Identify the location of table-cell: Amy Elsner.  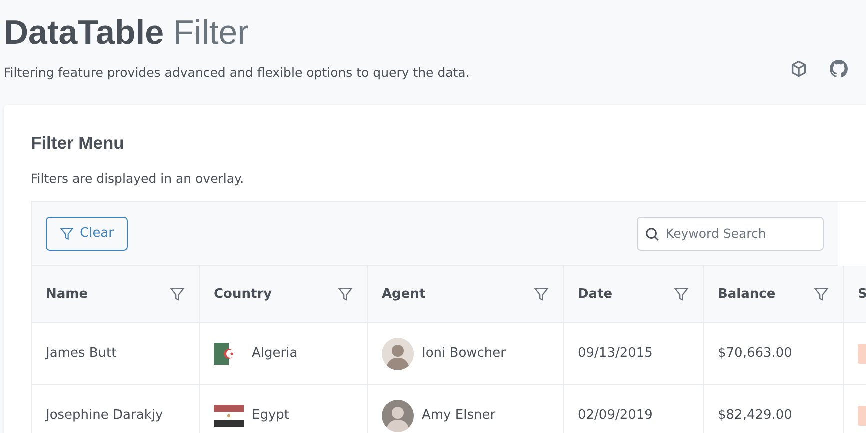
(459, 415).